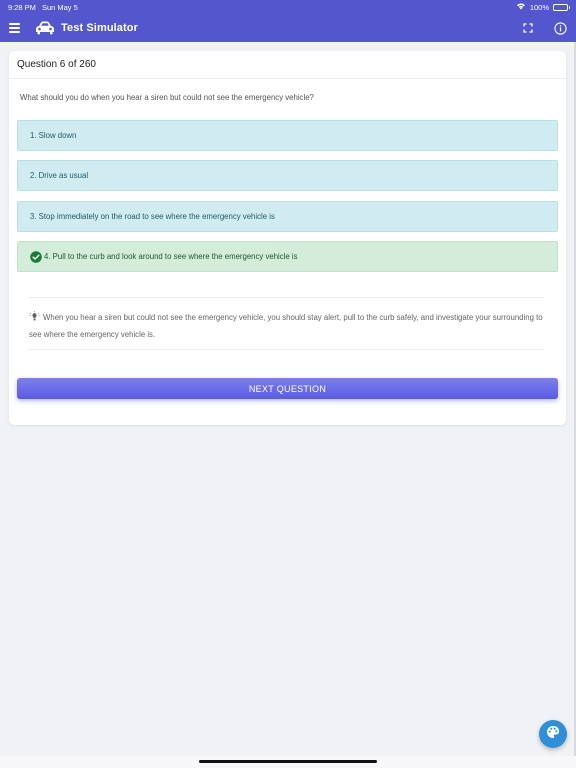 The height and width of the screenshot is (768, 576). I want to click on battery-icon, so click(561, 7).